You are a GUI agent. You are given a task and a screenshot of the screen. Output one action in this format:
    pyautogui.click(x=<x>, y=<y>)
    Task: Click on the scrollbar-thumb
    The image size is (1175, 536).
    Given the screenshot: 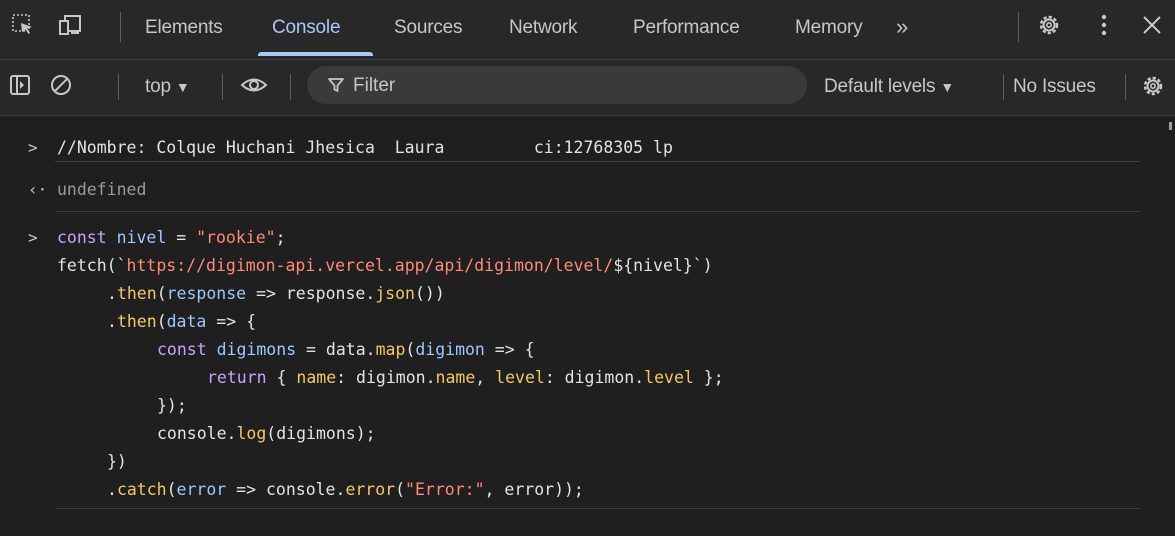 What is the action you would take?
    pyautogui.click(x=1170, y=126)
    